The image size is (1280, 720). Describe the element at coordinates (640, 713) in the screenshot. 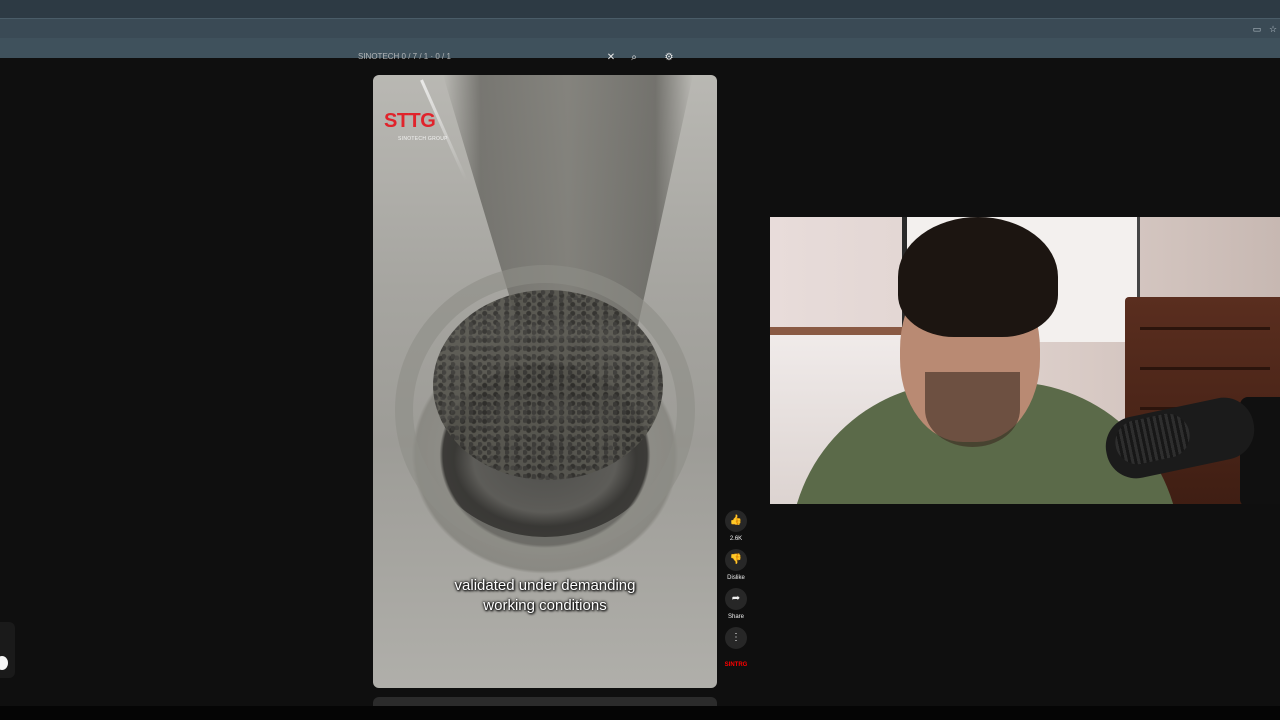

I see `bottom-letterbox` at that location.